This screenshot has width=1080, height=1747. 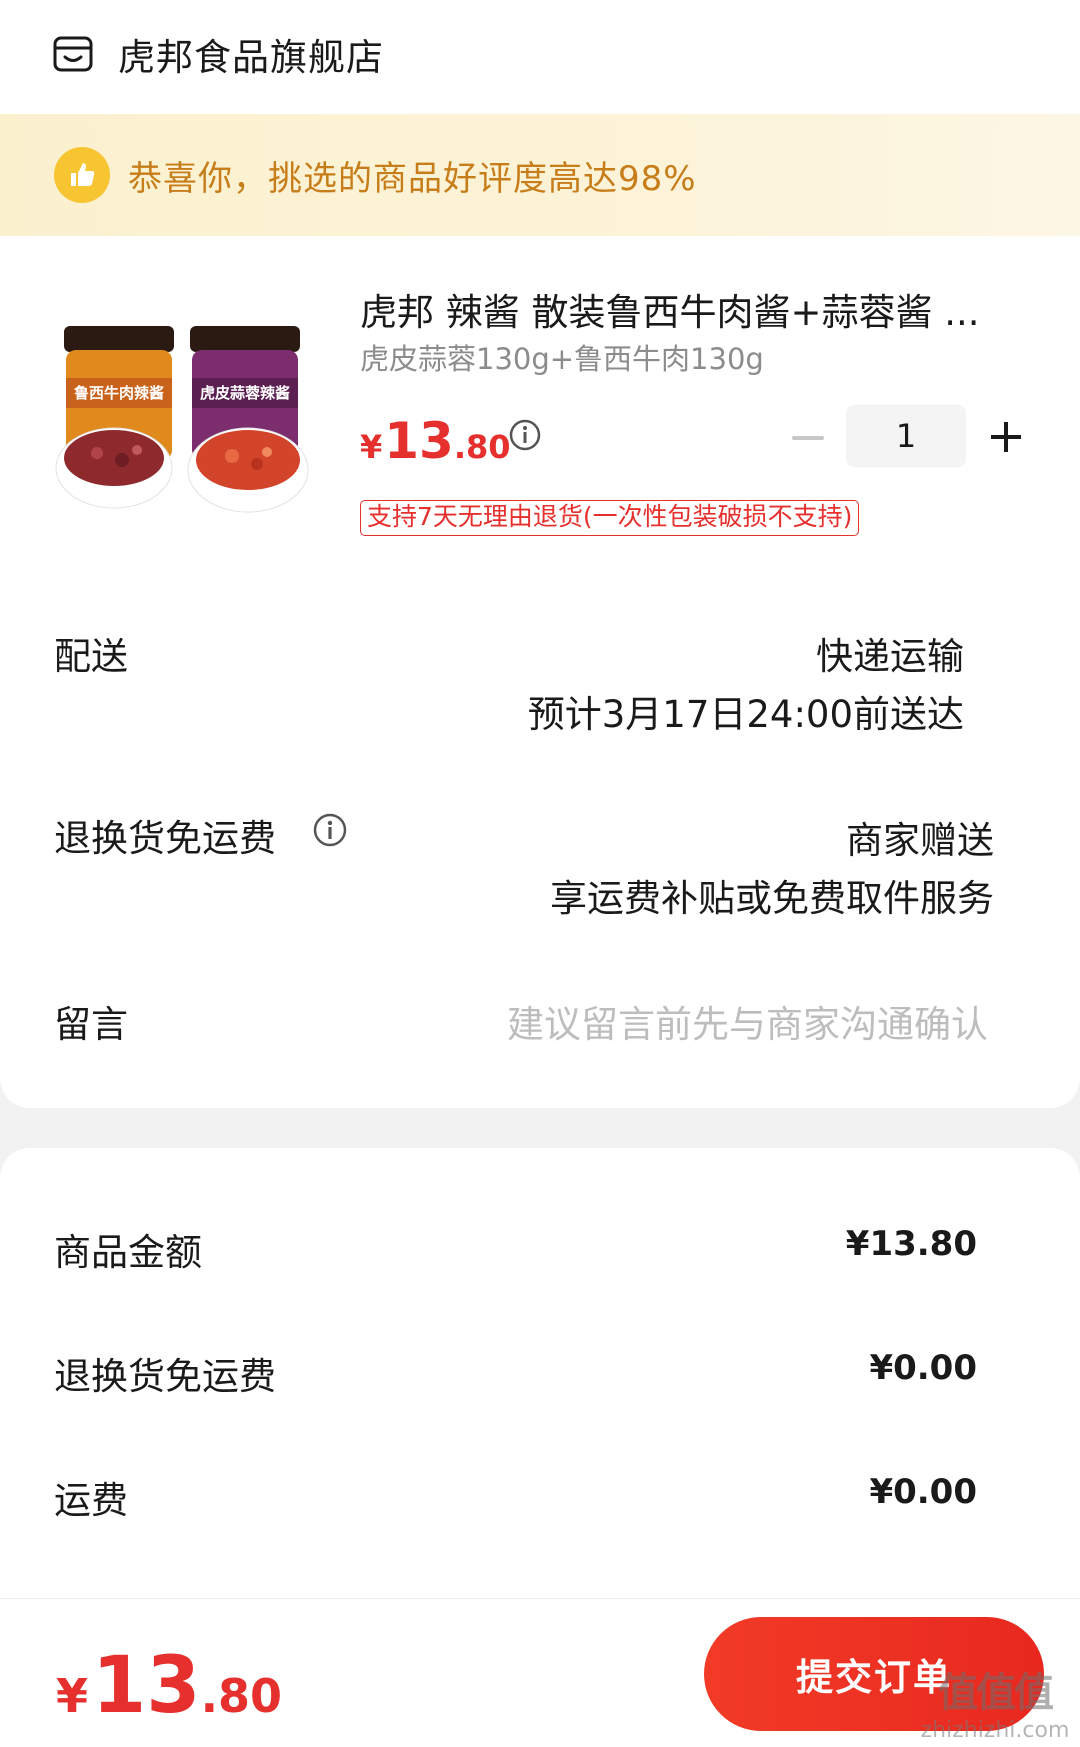 I want to click on summary-value-return-shipping: ¥0.00, so click(x=923, y=1368).